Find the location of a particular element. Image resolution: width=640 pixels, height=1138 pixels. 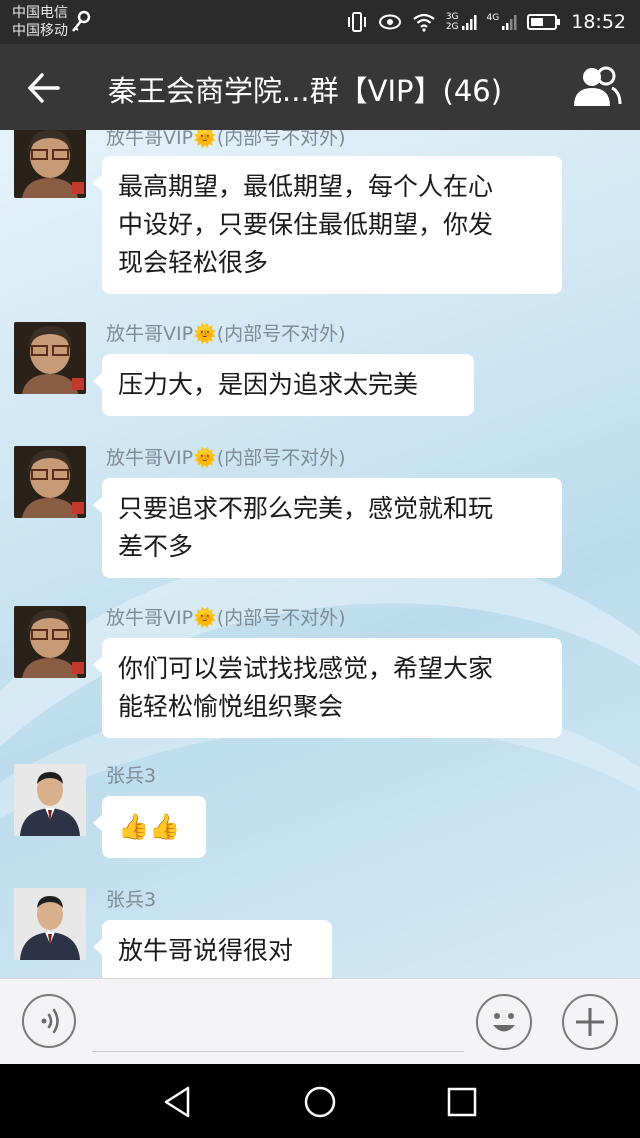

more-button is located at coordinates (590, 1022).